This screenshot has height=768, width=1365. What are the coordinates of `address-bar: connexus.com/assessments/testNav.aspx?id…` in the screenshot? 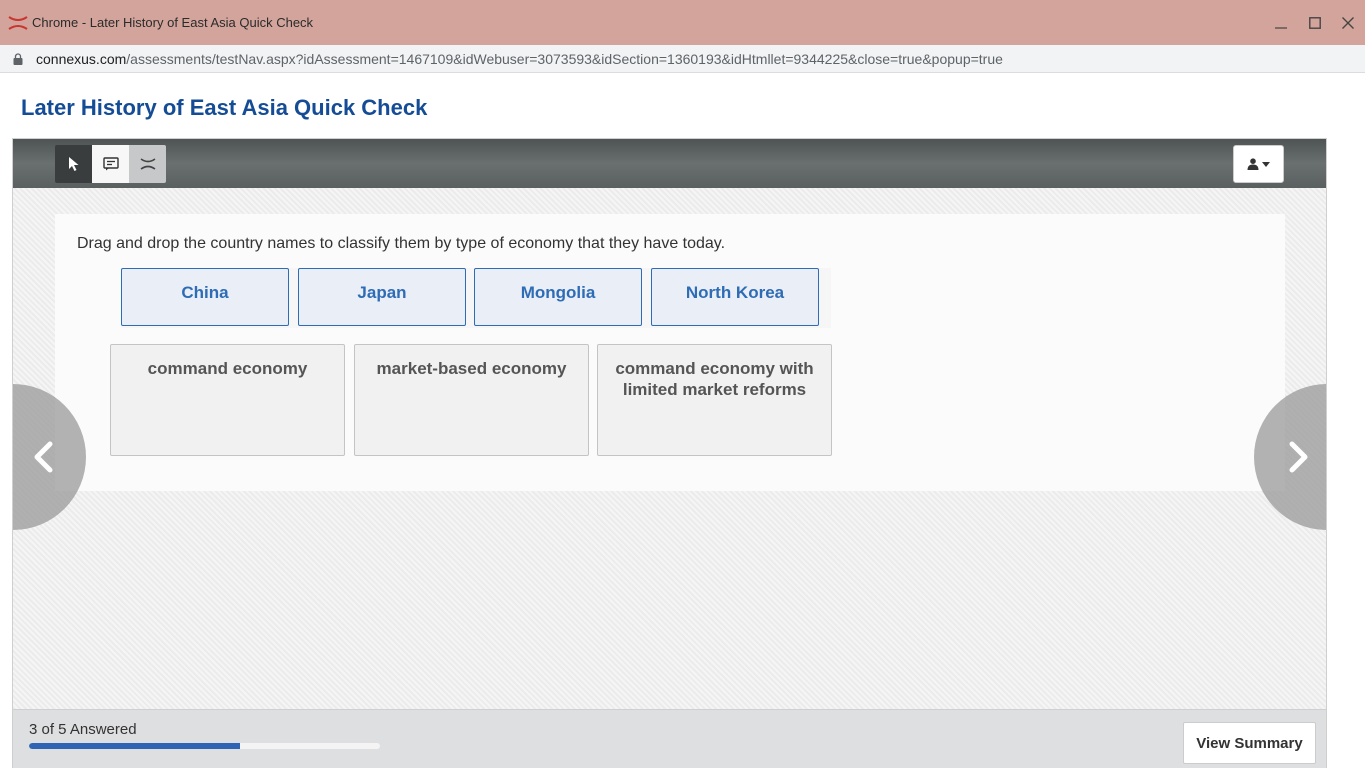 It's located at (682, 59).